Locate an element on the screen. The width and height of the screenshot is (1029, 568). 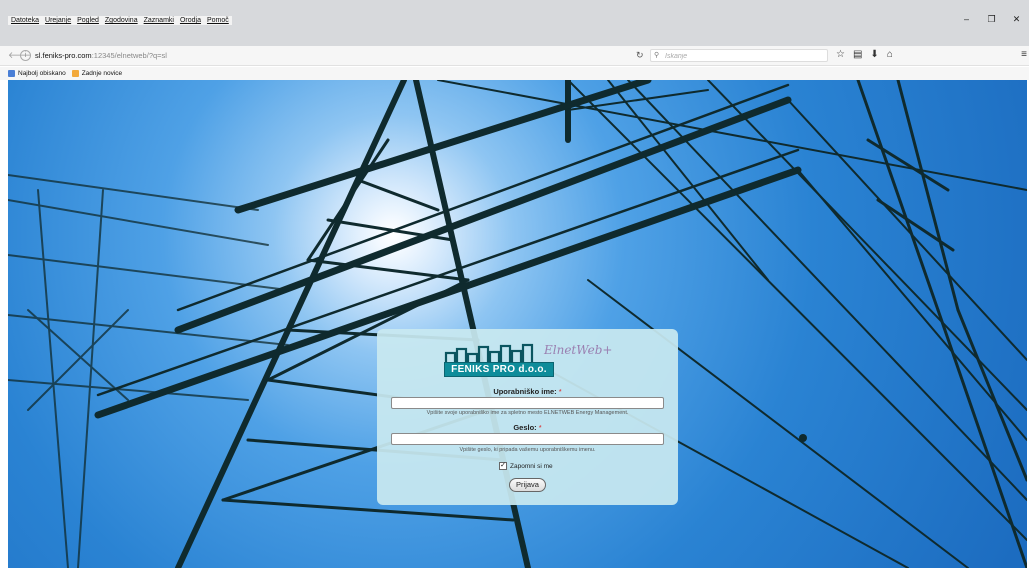
logo-script: ElnetWeb+ is located at coordinates (578, 350).